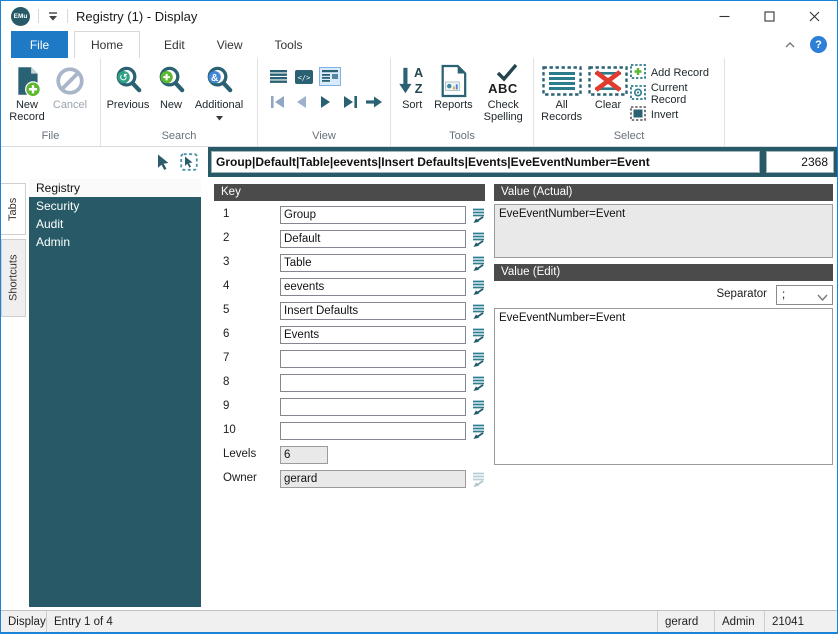 The height and width of the screenshot is (634, 838). Describe the element at coordinates (373, 479) in the screenshot. I see `owner-value-field` at that location.